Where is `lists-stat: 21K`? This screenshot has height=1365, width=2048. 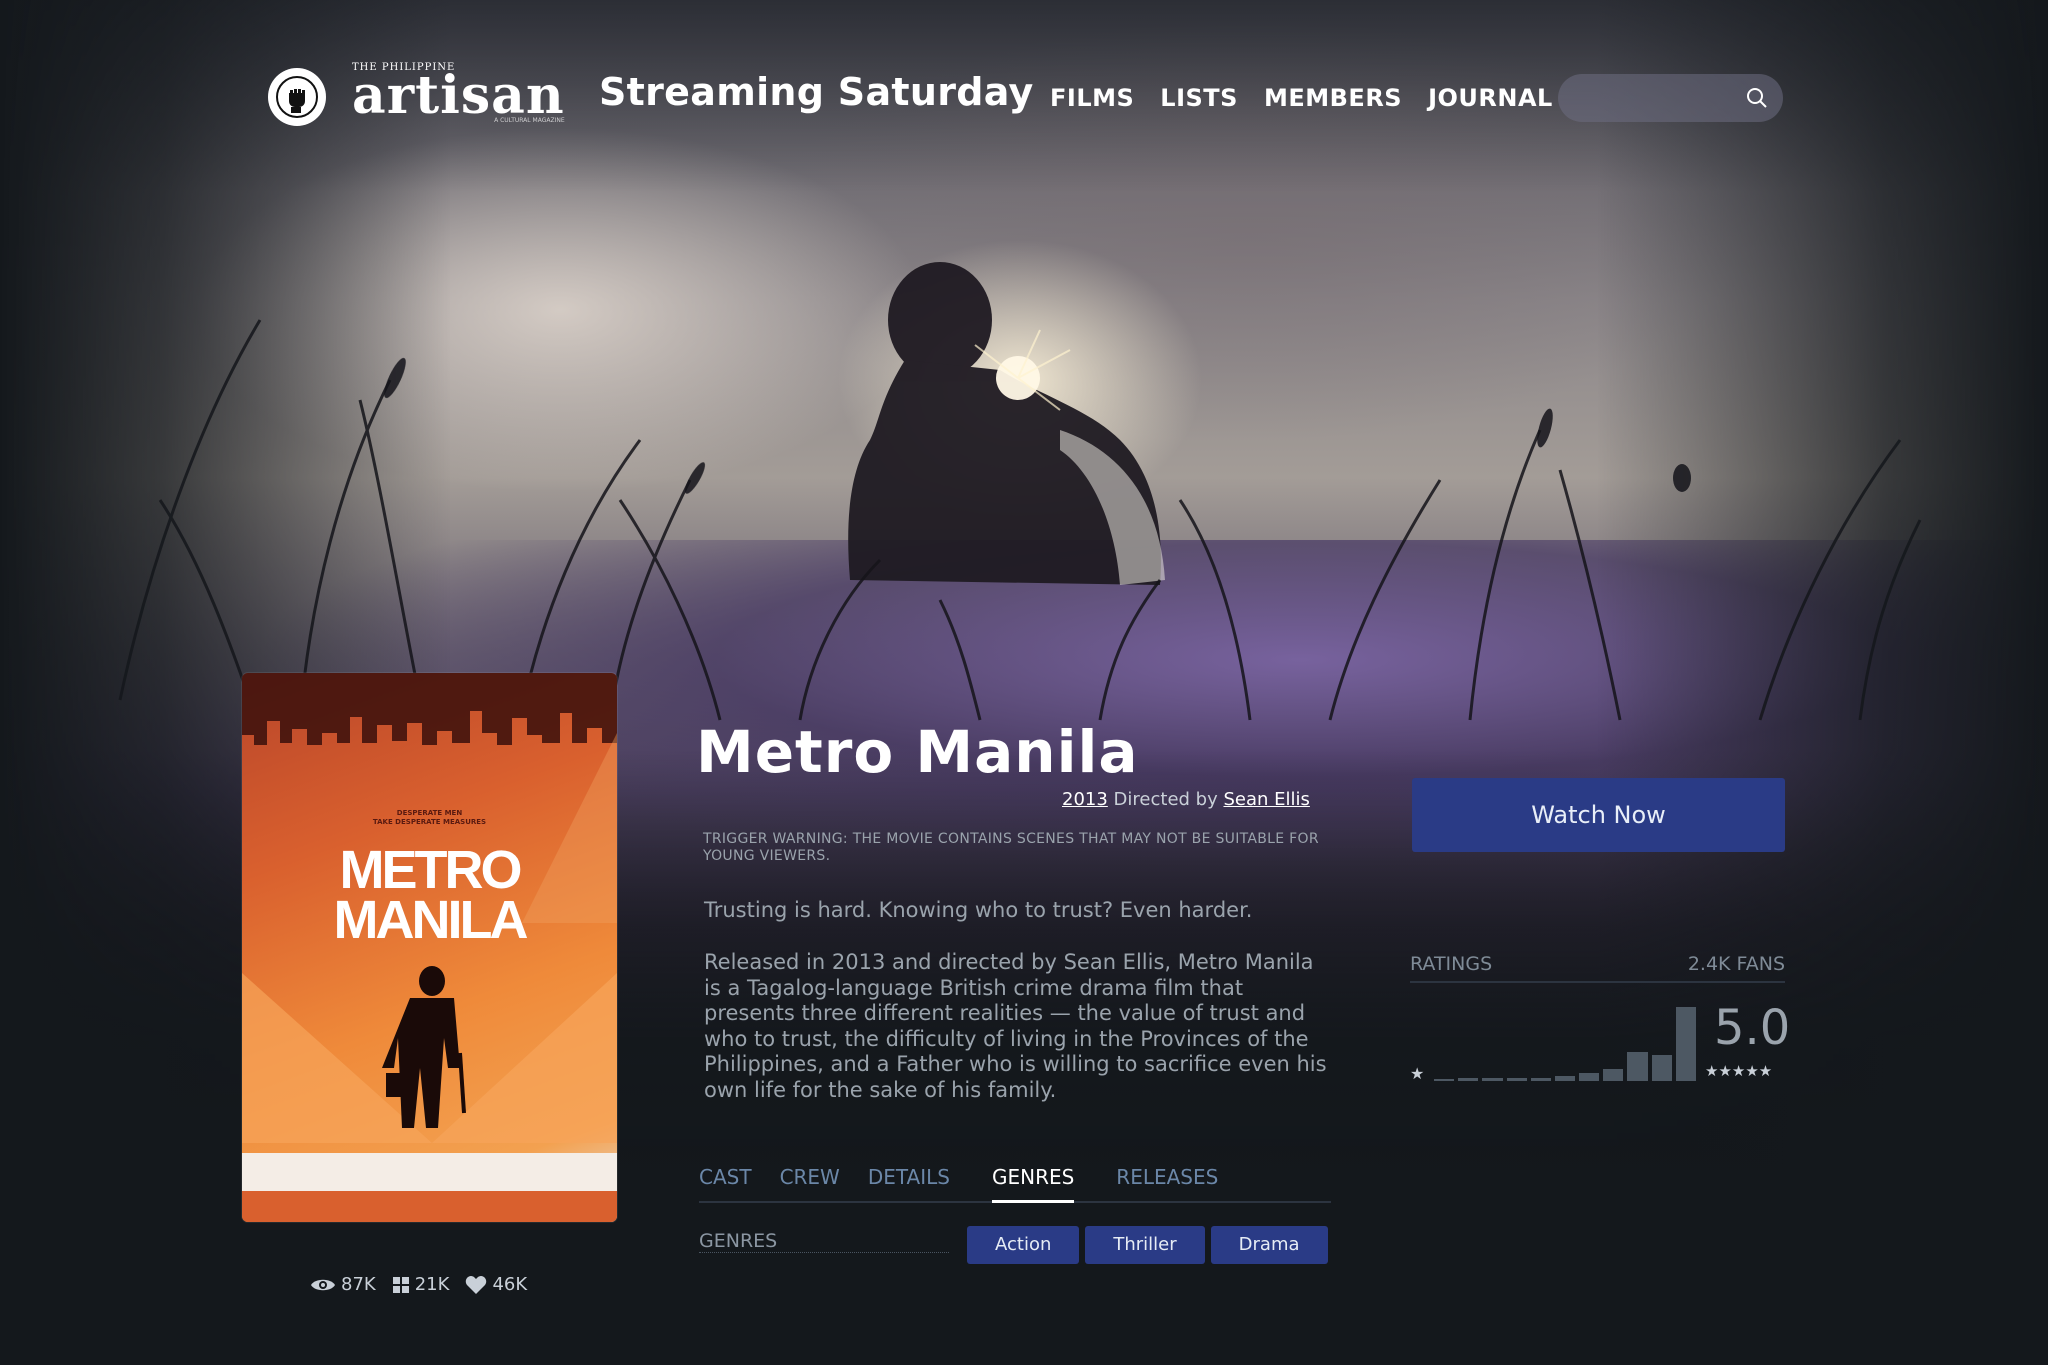 lists-stat: 21K is located at coordinates (421, 1284).